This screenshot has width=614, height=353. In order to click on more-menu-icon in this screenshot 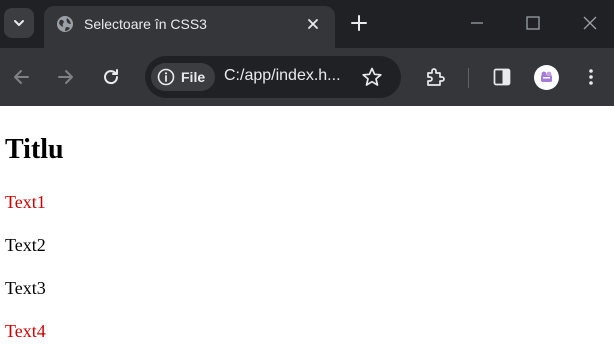, I will do `click(591, 77)`.